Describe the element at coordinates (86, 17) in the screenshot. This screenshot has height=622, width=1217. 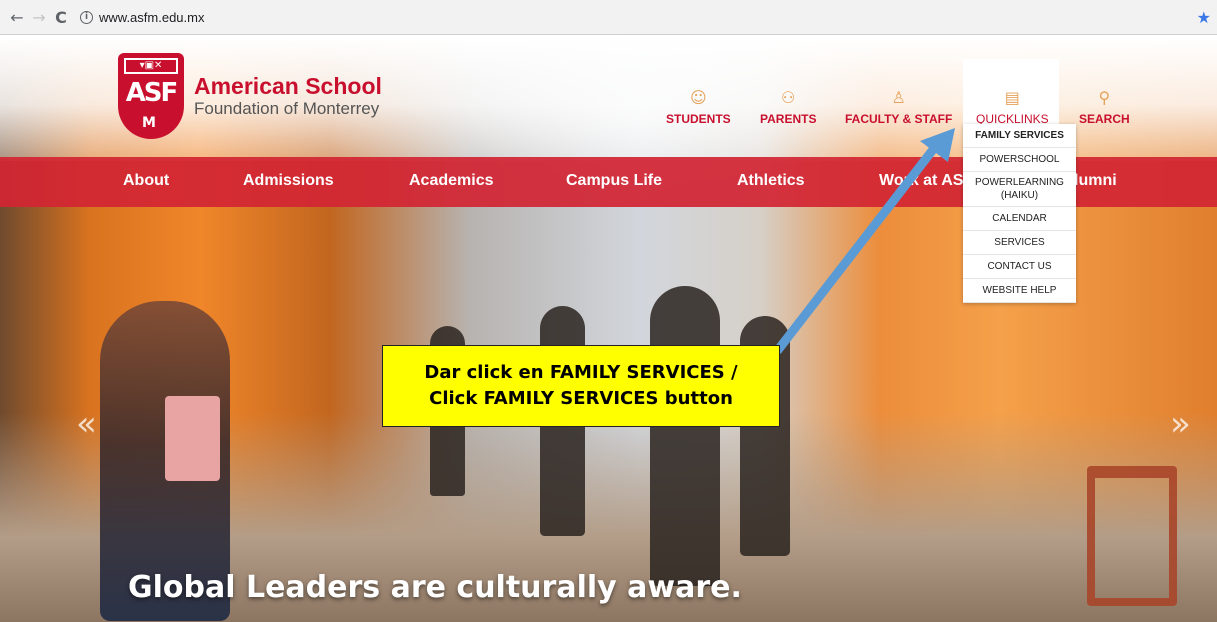
I see `info-icon: i` at that location.